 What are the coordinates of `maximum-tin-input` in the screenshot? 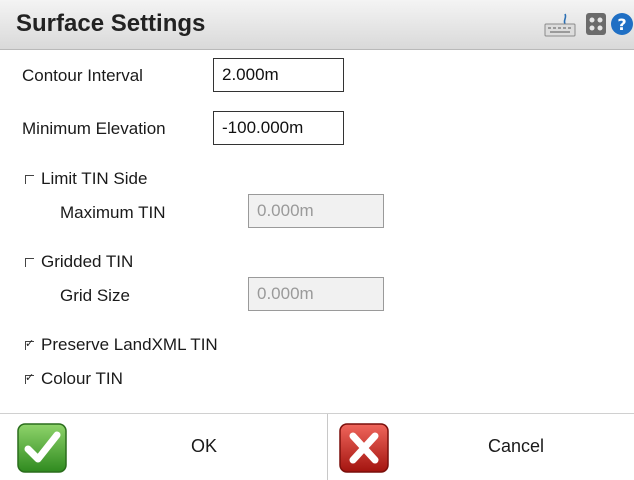 It's located at (316, 211).